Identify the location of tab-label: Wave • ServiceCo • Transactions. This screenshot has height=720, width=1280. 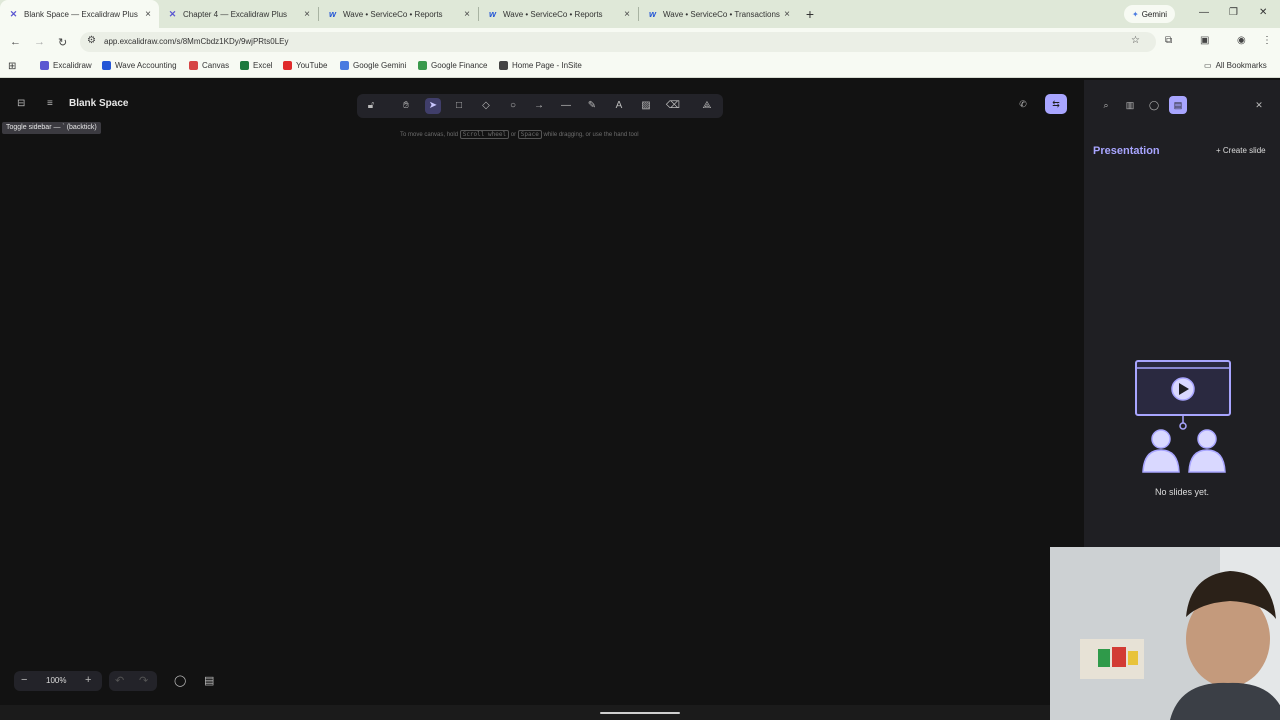
(721, 14).